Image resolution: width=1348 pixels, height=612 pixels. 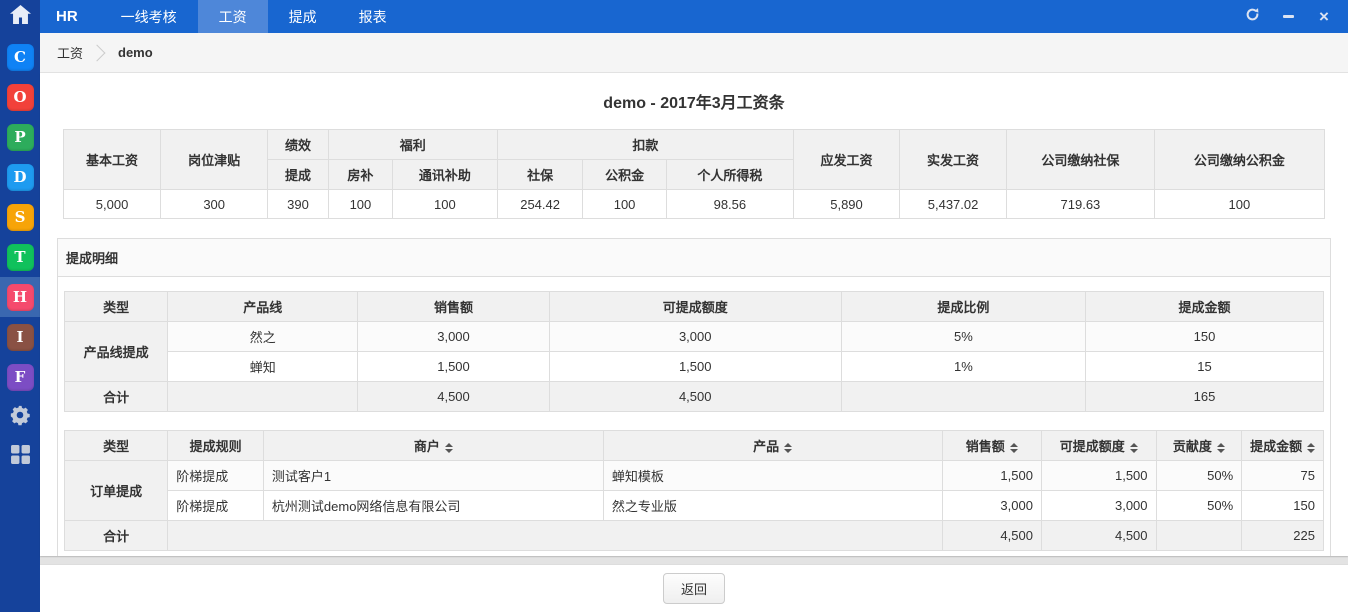 I want to click on app-f-icon: F, so click(x=20, y=377).